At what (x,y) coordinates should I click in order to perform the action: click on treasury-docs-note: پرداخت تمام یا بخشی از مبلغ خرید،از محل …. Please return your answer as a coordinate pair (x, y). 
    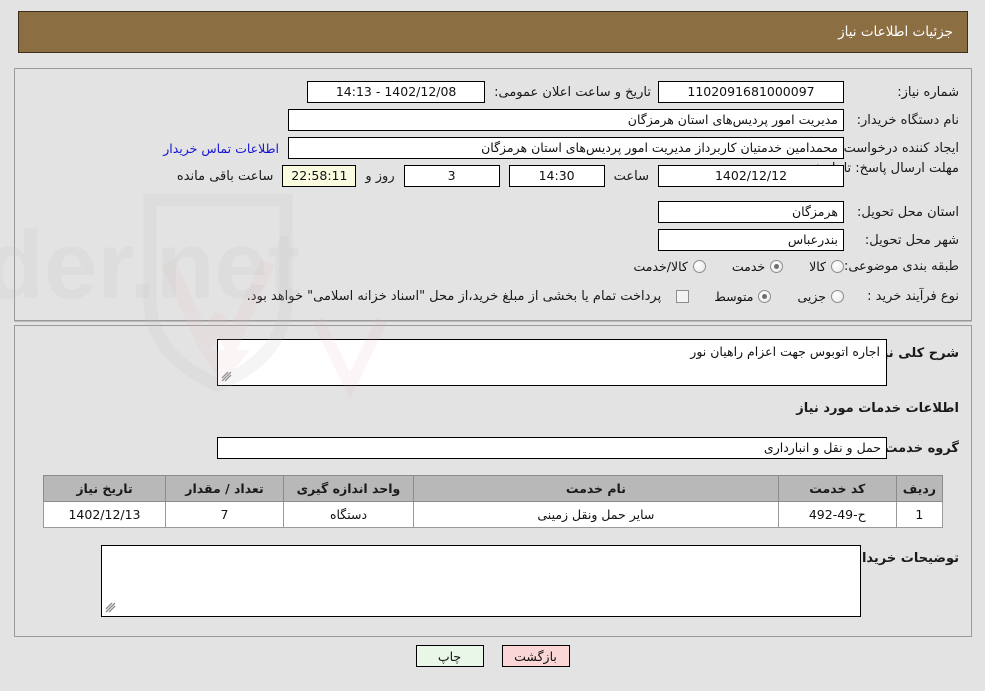
    Looking at the image, I should click on (454, 296).